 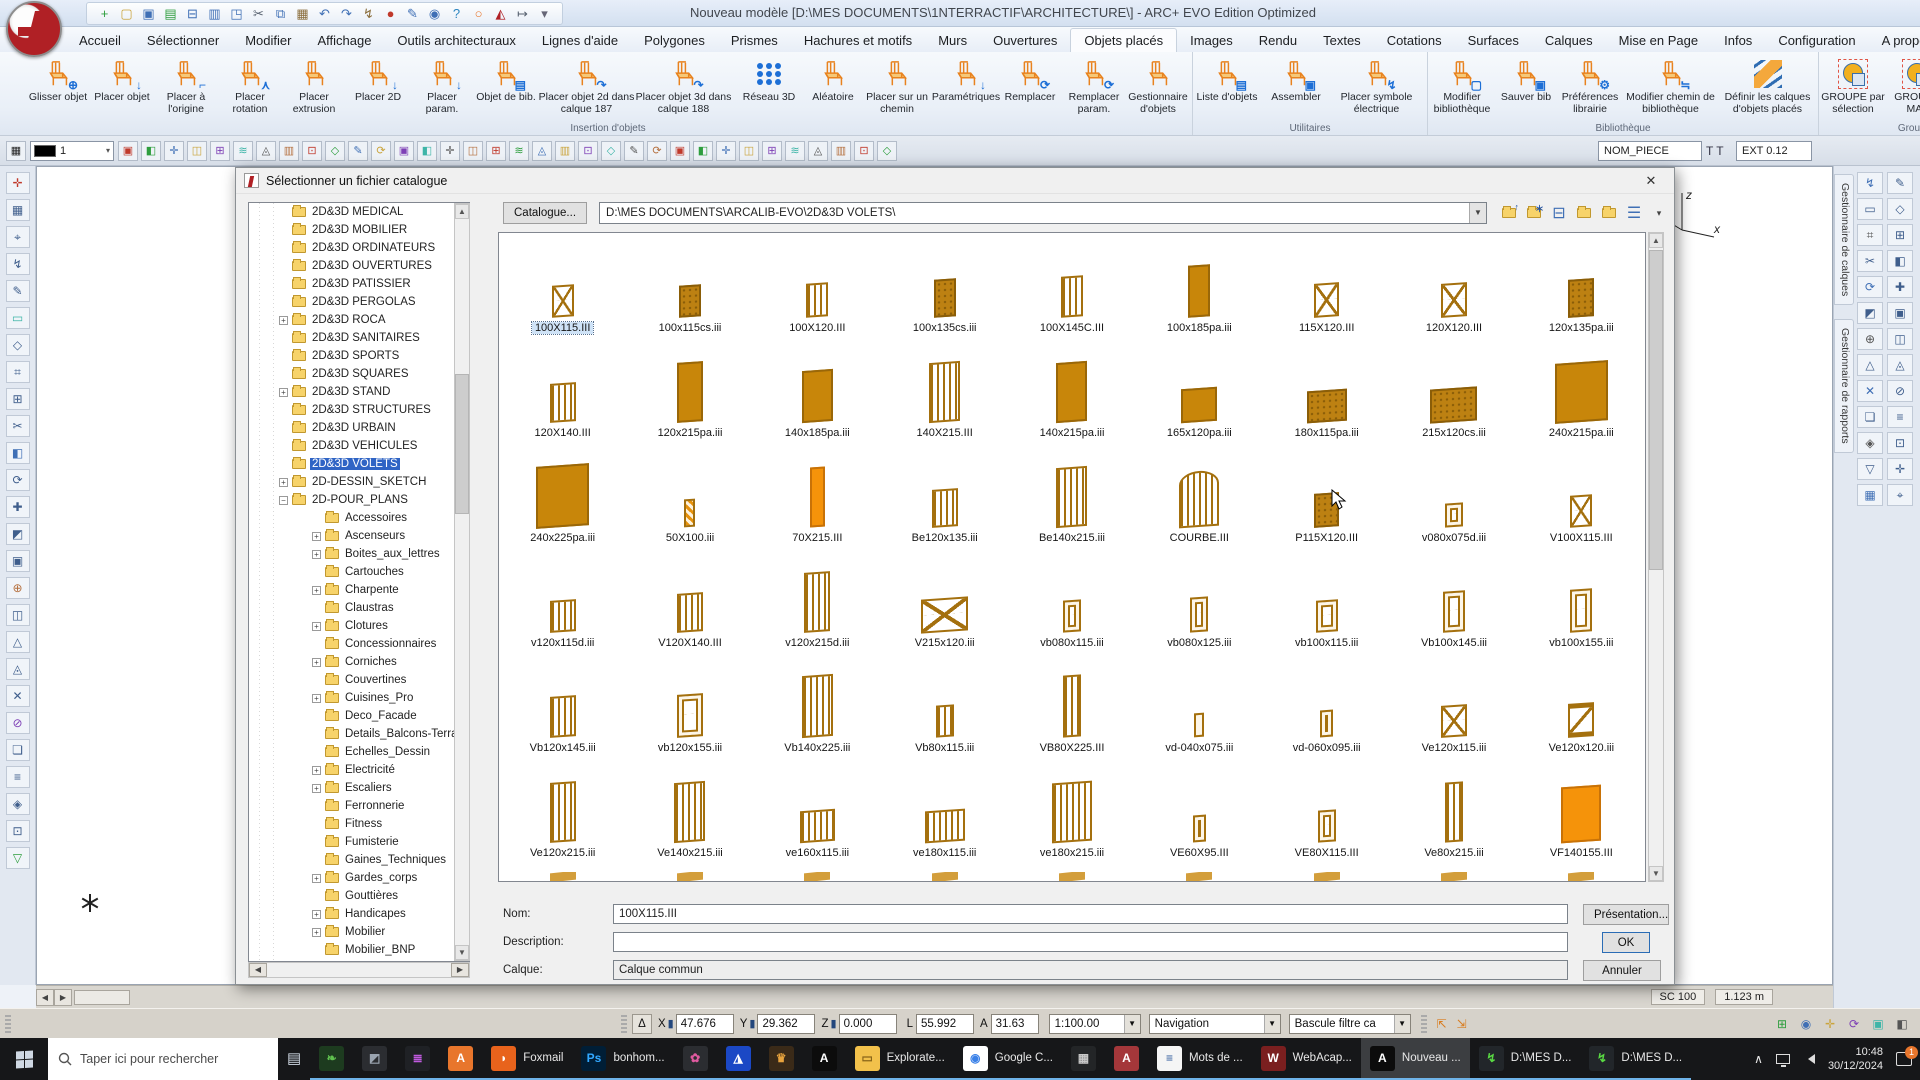 What do you see at coordinates (462, 952) in the screenshot?
I see `scroll-down-icon: ▼` at bounding box center [462, 952].